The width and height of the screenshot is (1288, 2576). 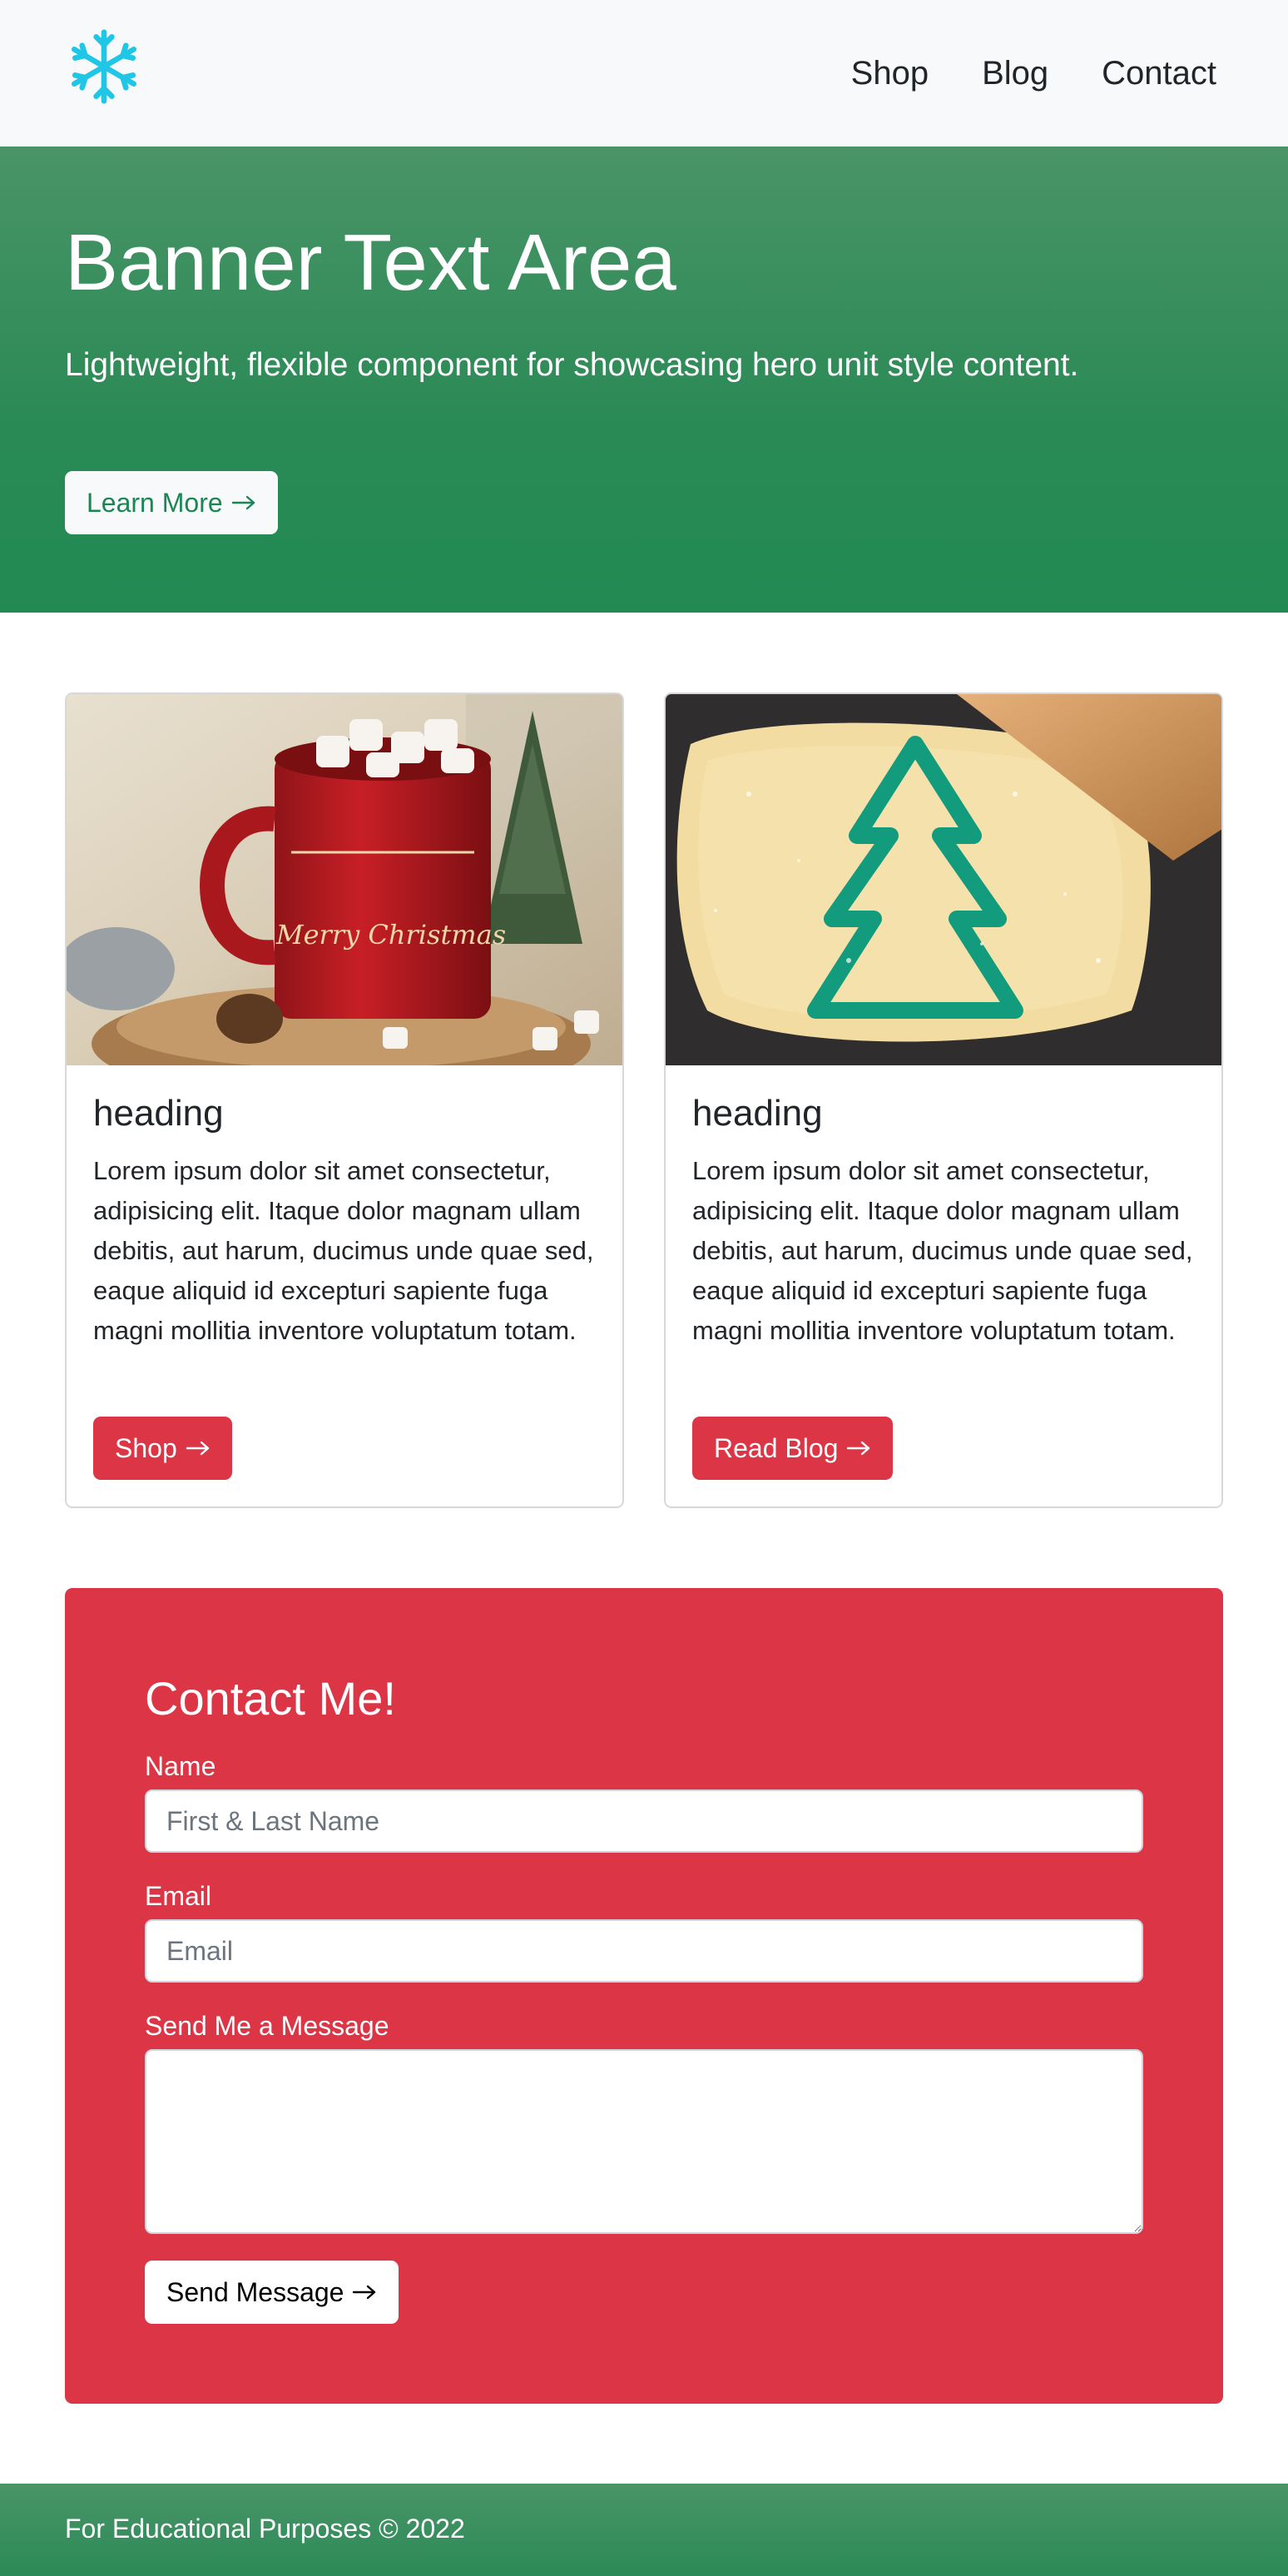 What do you see at coordinates (146, 1447) in the screenshot?
I see `shop-button-label: Shop` at bounding box center [146, 1447].